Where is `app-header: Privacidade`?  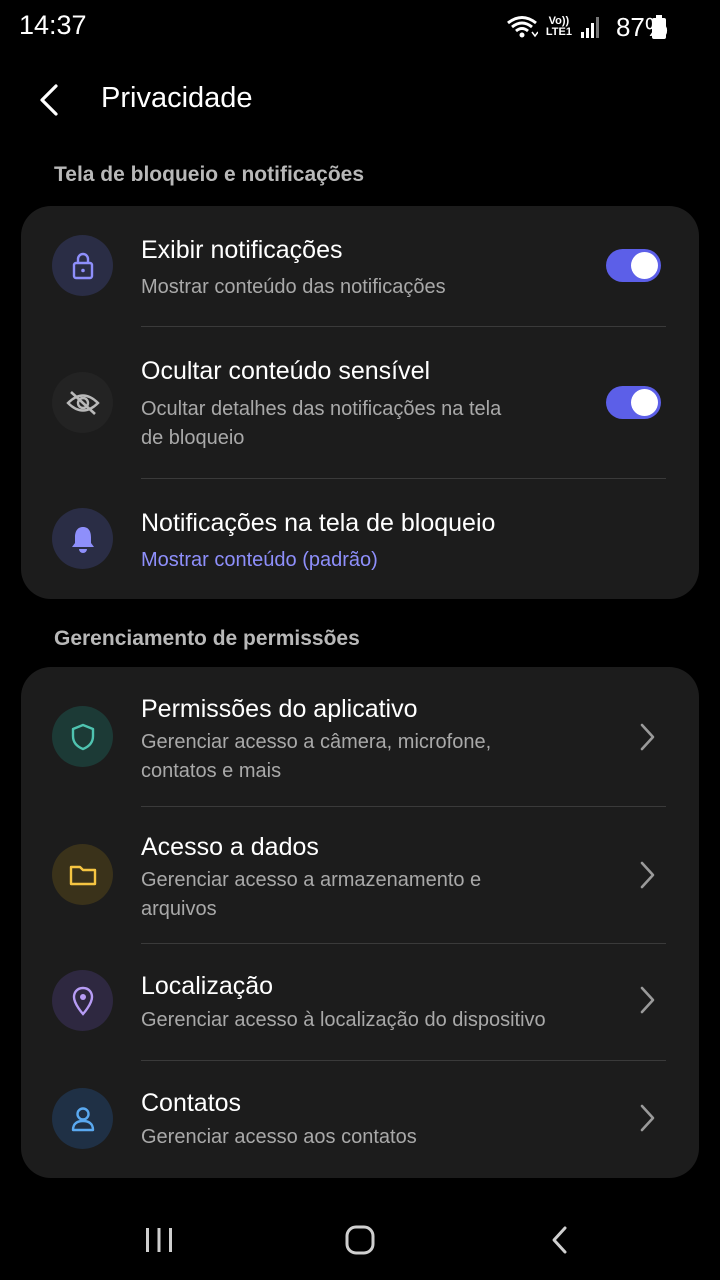
app-header: Privacidade is located at coordinates (360, 101).